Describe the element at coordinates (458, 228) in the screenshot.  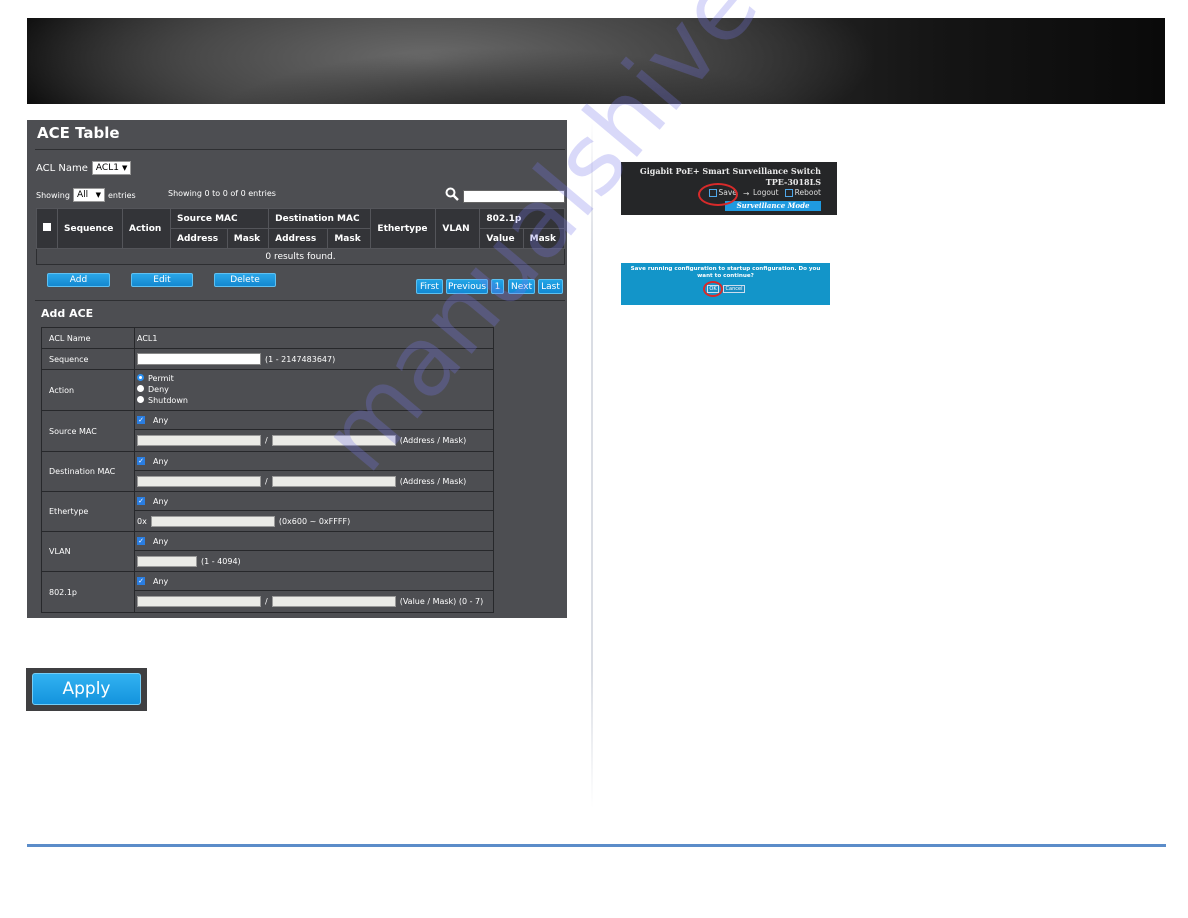
I see `col-vlan: VLAN` at that location.